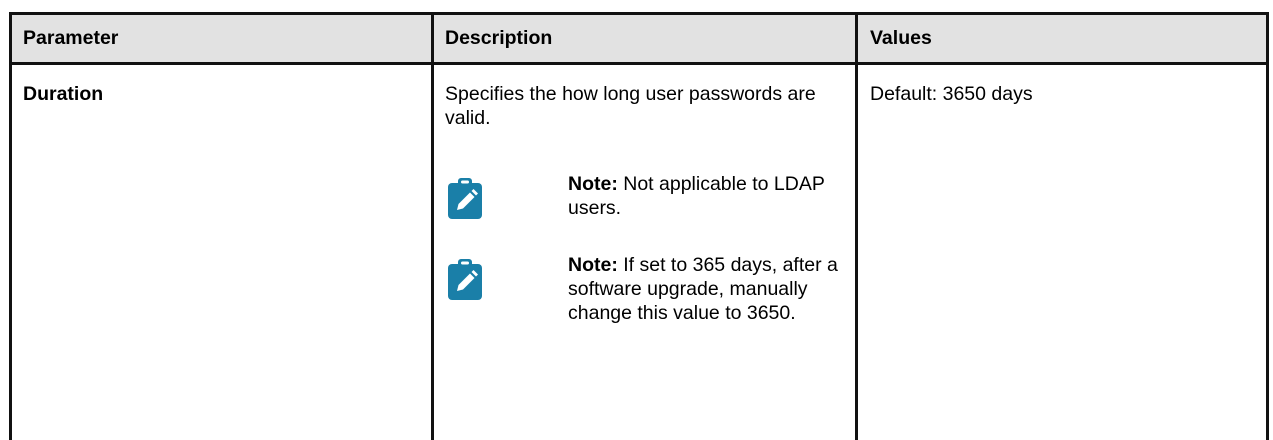 This screenshot has width=1273, height=440. What do you see at coordinates (639, 40) in the screenshot?
I see `table-header-row: Parameter Description Values` at bounding box center [639, 40].